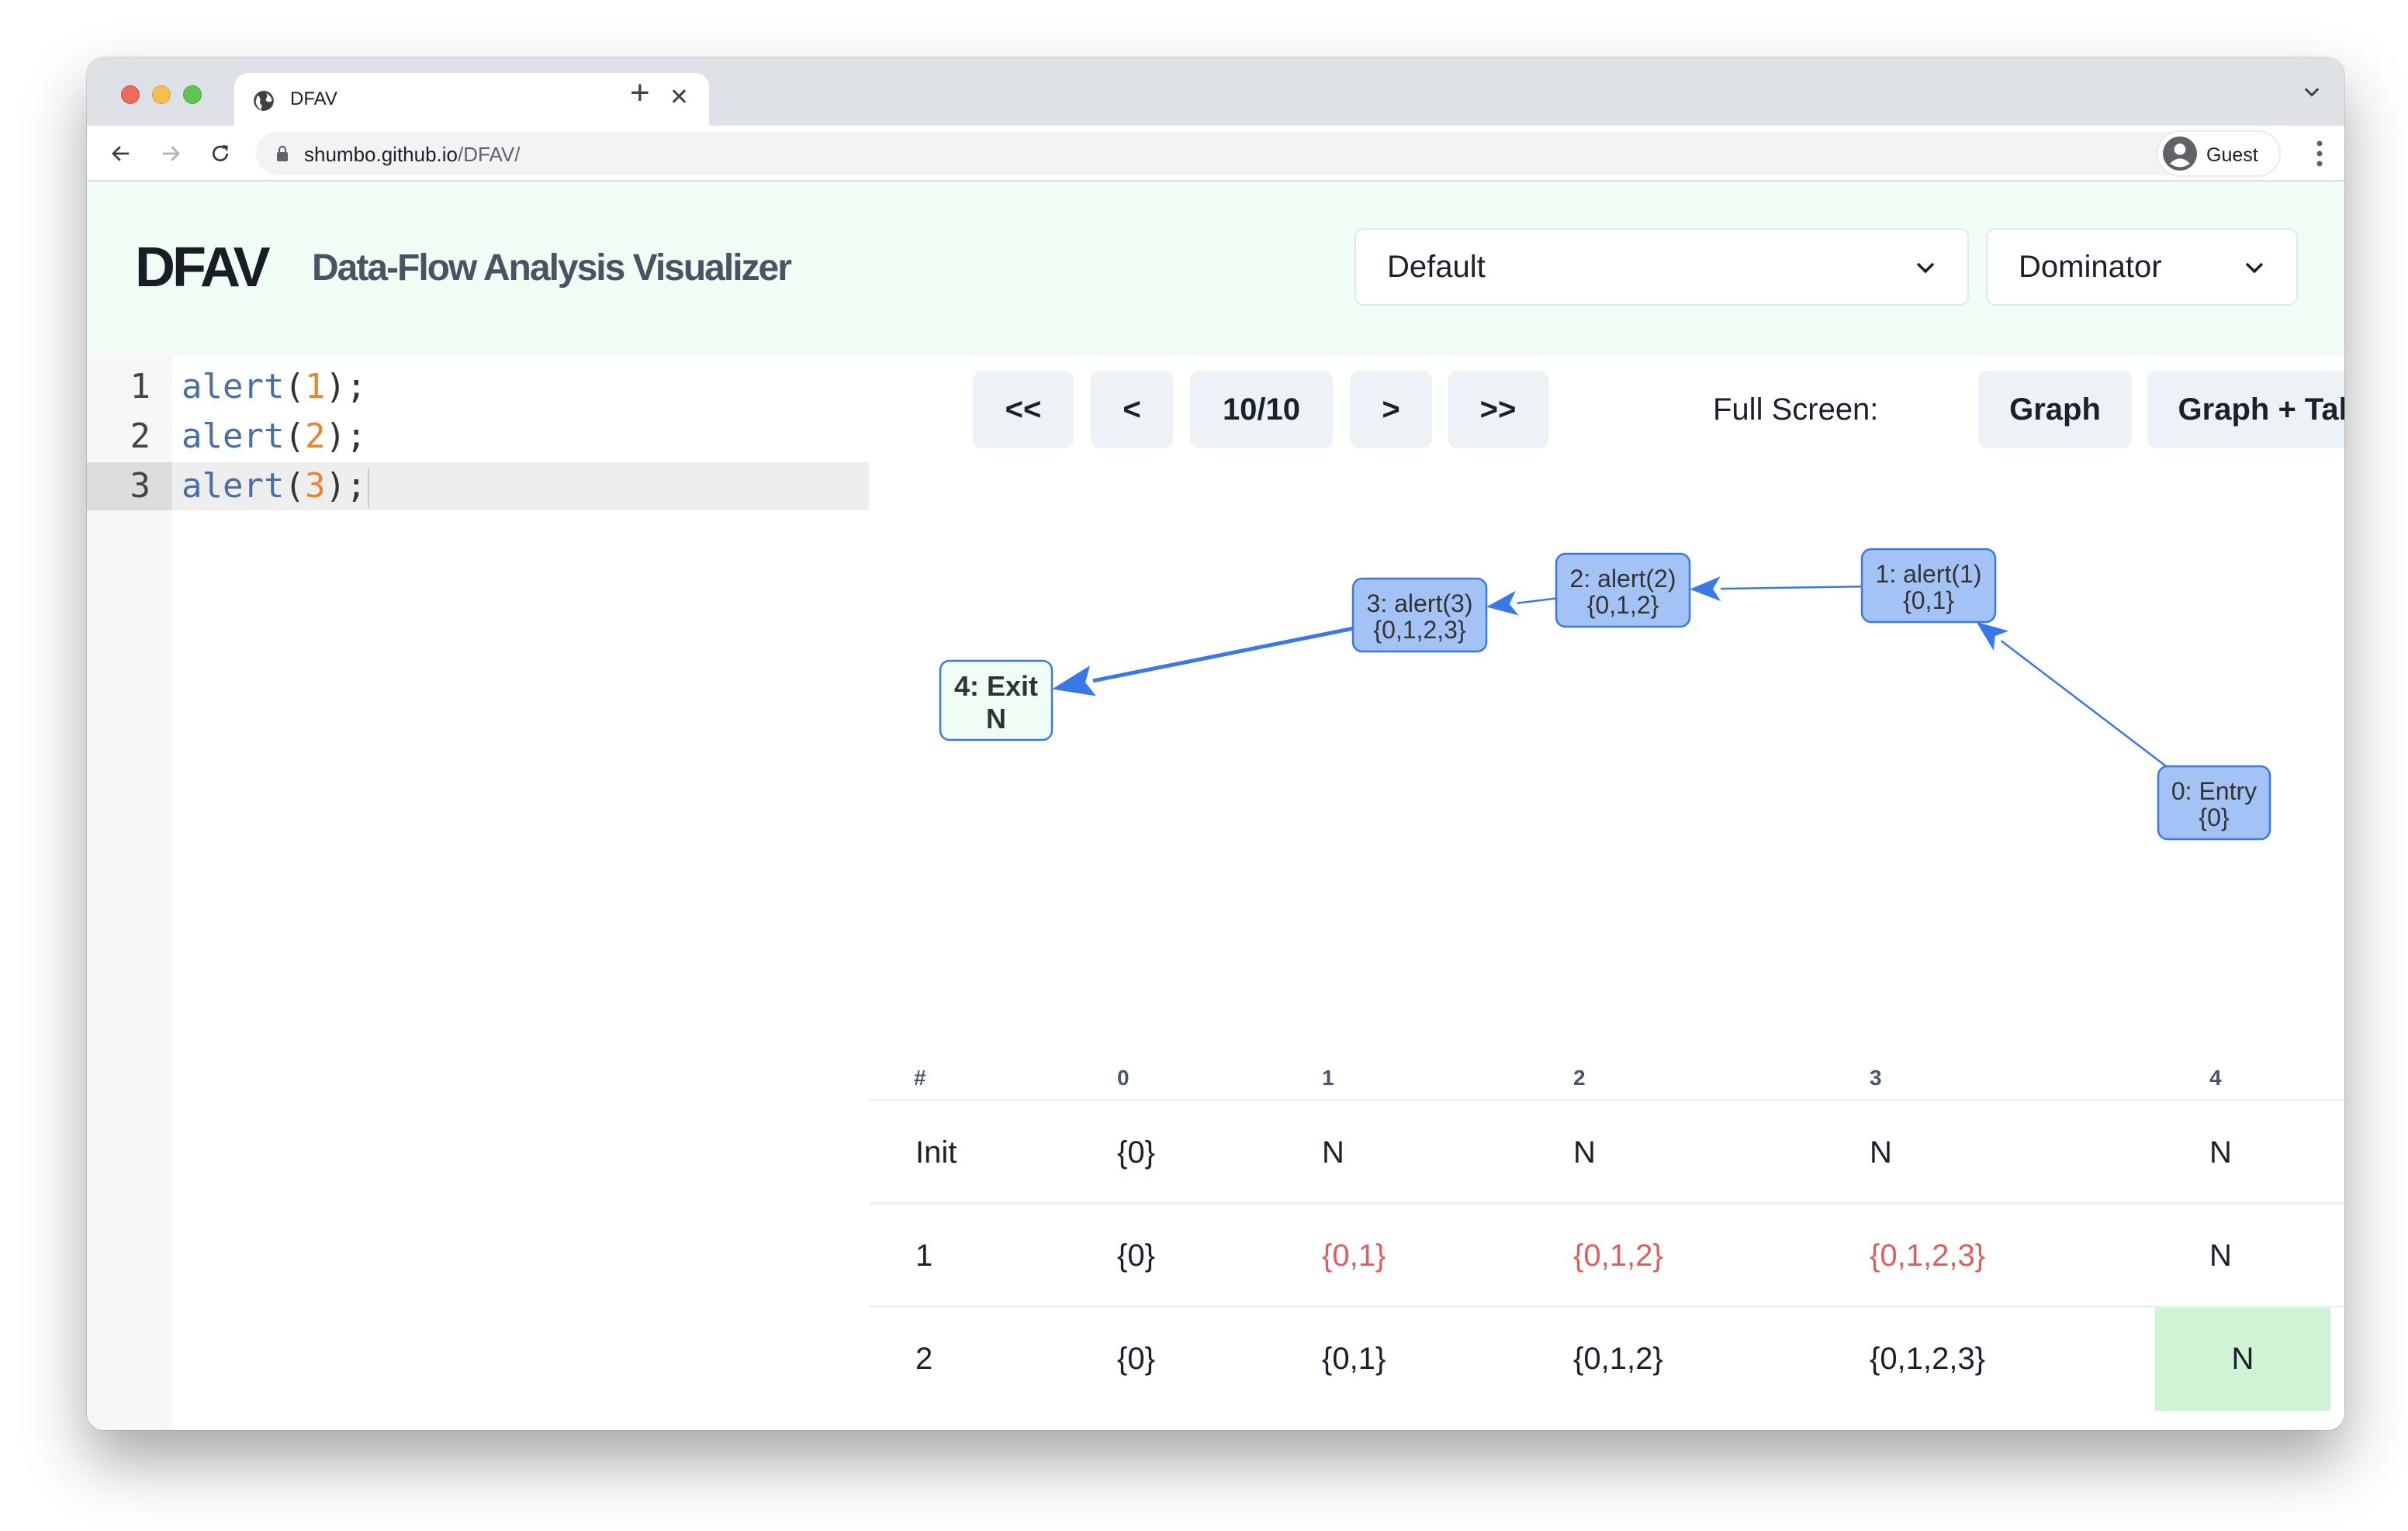  Describe the element at coordinates (369, 488) in the screenshot. I see `text-cursor` at that location.